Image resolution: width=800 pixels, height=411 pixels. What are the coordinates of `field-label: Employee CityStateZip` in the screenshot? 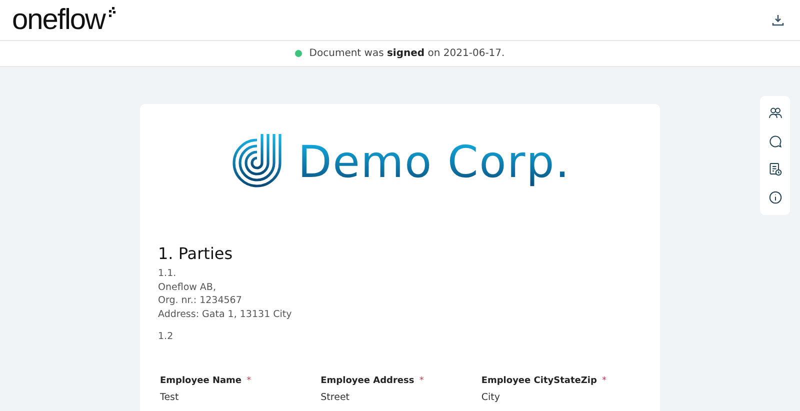 It's located at (539, 381).